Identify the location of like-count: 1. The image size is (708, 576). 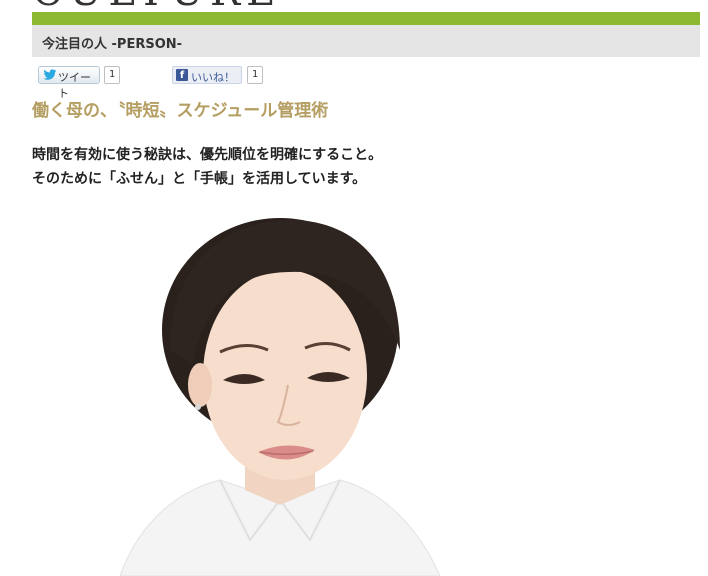
(255, 75).